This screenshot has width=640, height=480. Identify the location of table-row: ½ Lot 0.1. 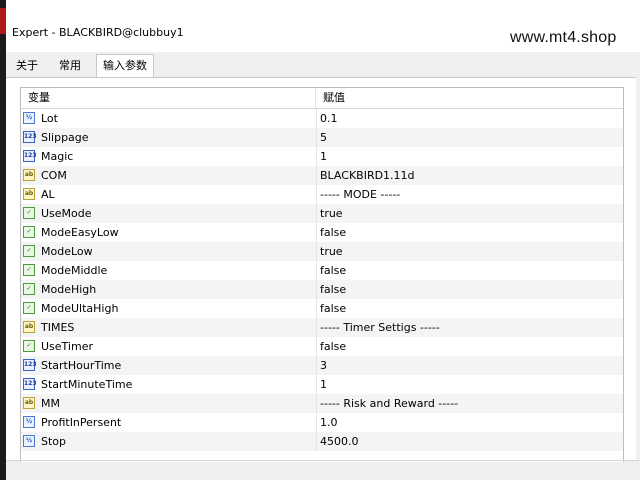
(322, 118).